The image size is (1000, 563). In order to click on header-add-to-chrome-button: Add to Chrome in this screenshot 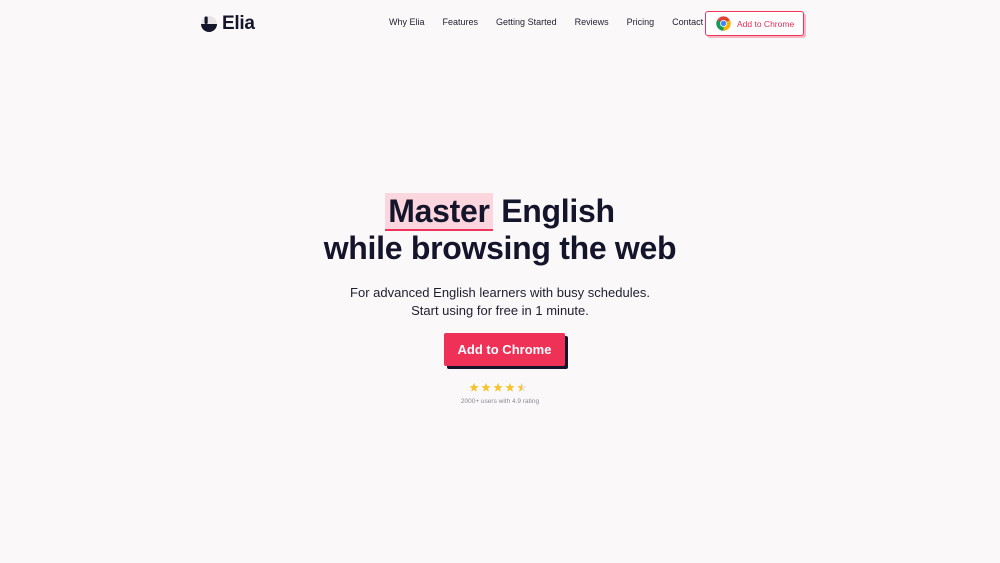, I will do `click(754, 23)`.